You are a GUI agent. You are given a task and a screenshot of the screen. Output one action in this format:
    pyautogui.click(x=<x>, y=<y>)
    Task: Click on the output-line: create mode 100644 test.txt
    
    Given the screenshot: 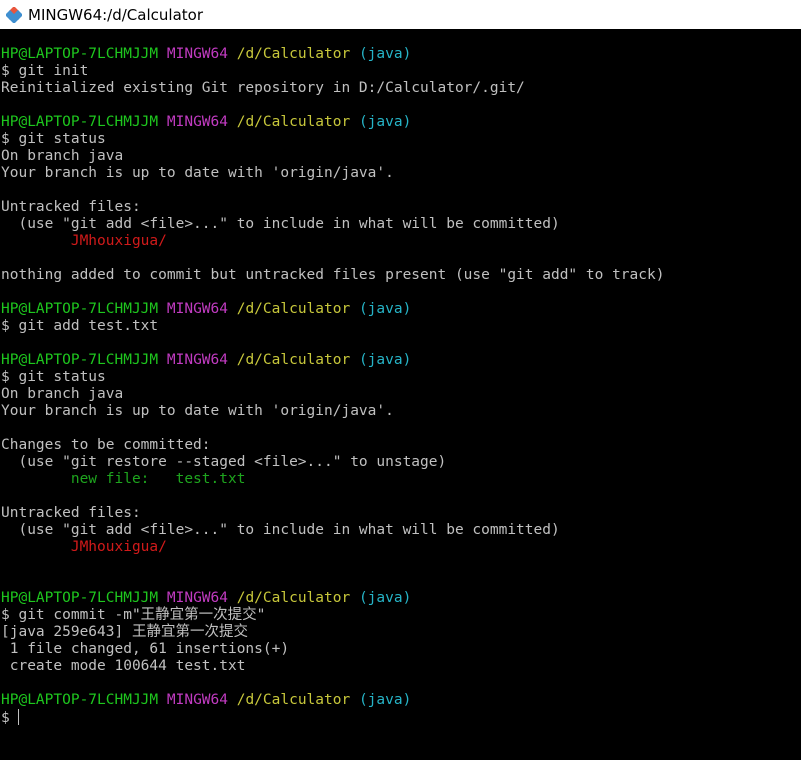 What is the action you would take?
    pyautogui.click(x=123, y=666)
    